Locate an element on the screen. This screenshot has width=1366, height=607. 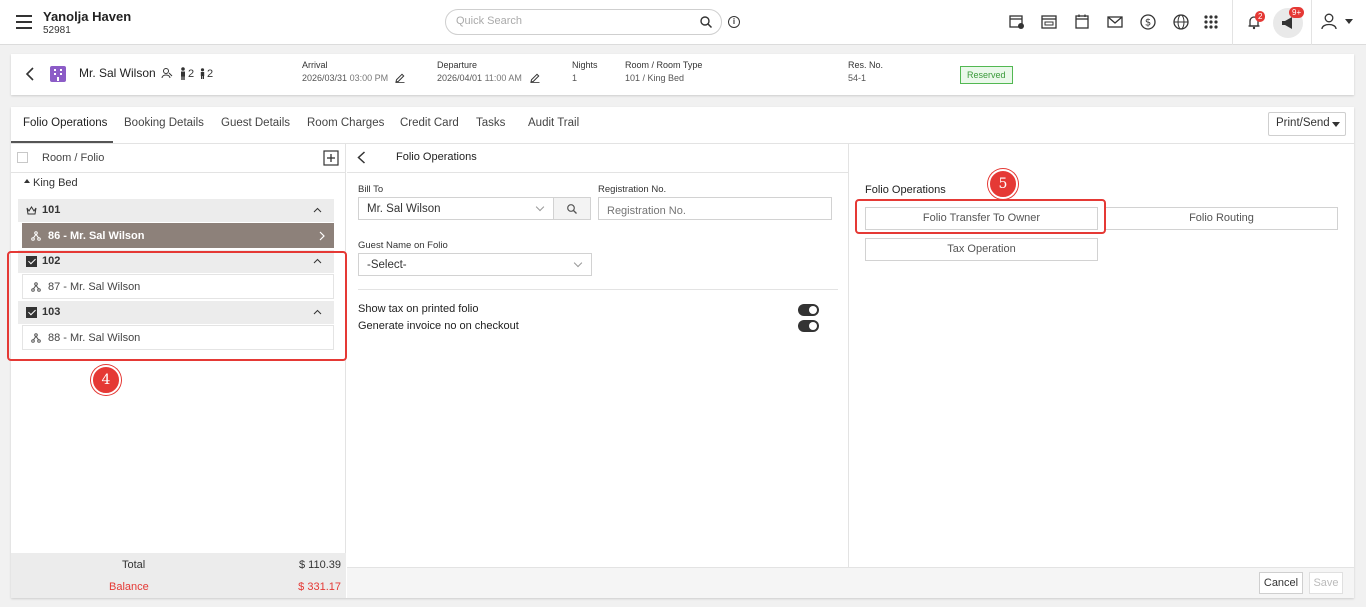
registration-input is located at coordinates (715, 208).